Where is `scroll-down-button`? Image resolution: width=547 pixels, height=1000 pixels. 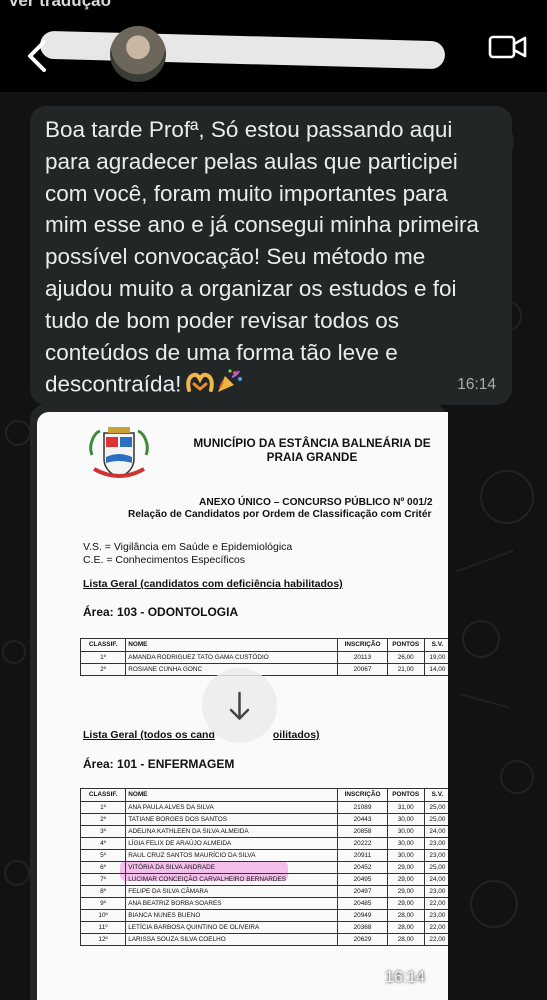
scroll-down-button is located at coordinates (239, 705).